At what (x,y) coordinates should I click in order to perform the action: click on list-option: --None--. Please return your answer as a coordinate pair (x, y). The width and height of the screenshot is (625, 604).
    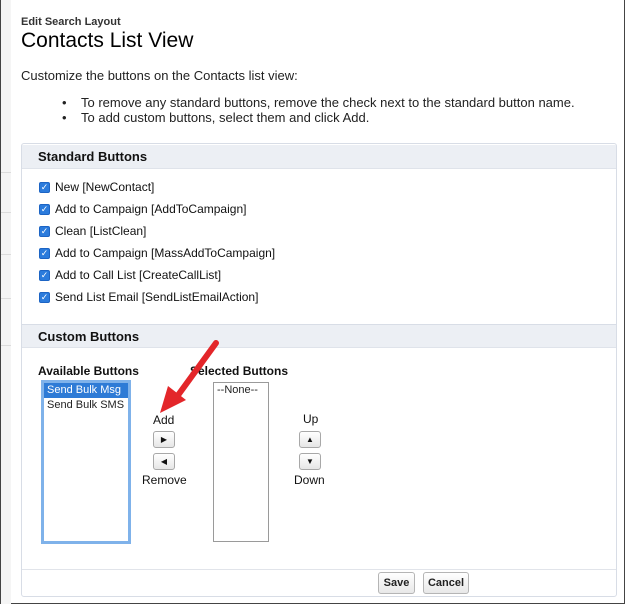
    Looking at the image, I should click on (241, 390).